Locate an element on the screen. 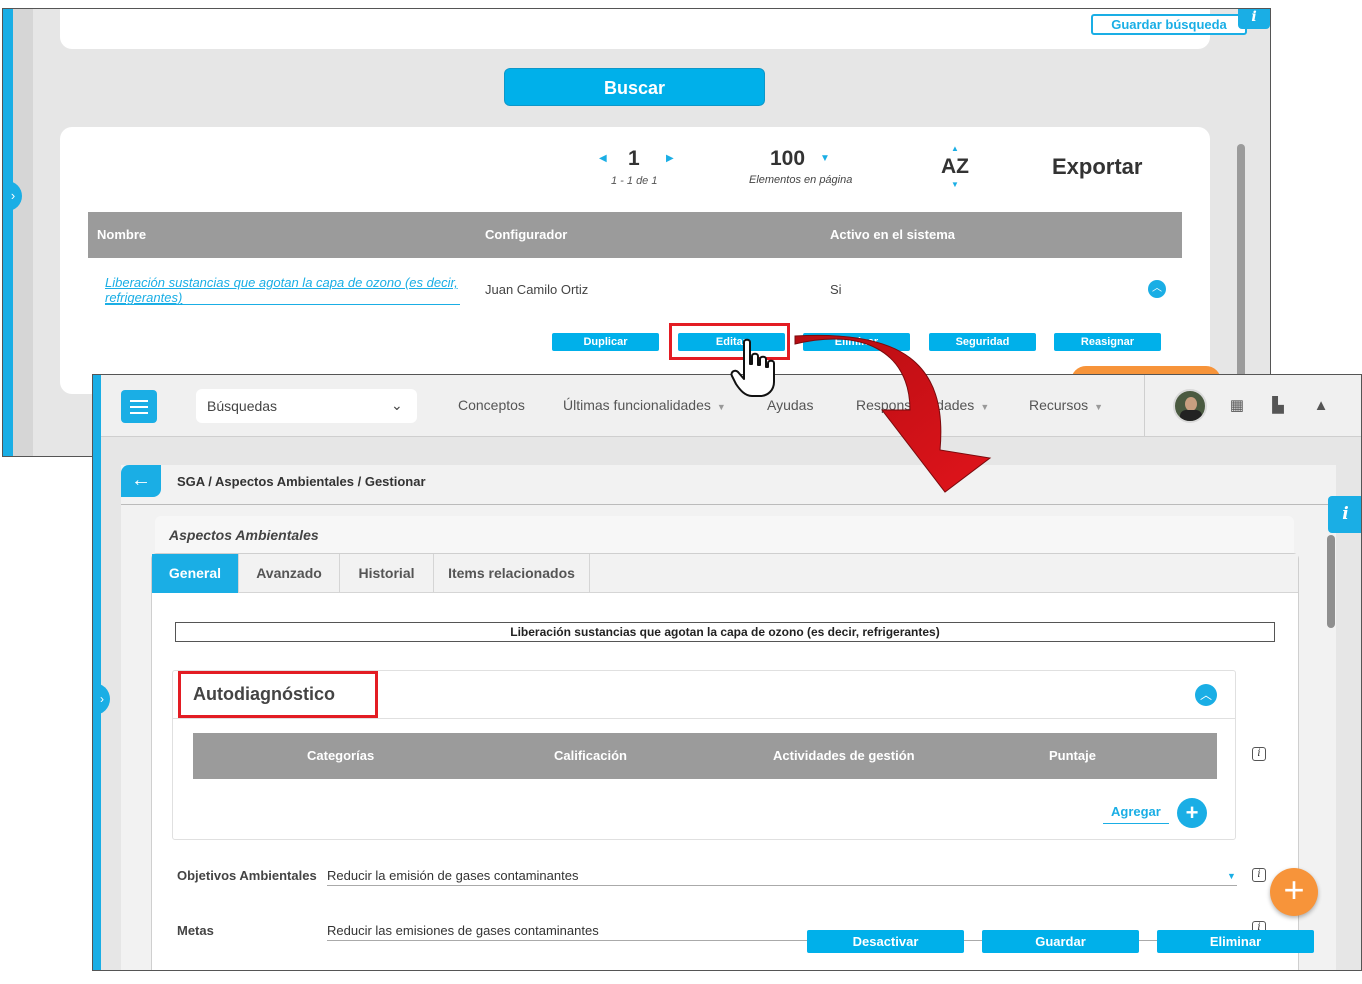 This screenshot has width=1362, height=984. hand-cursor-icon is located at coordinates (752, 367).